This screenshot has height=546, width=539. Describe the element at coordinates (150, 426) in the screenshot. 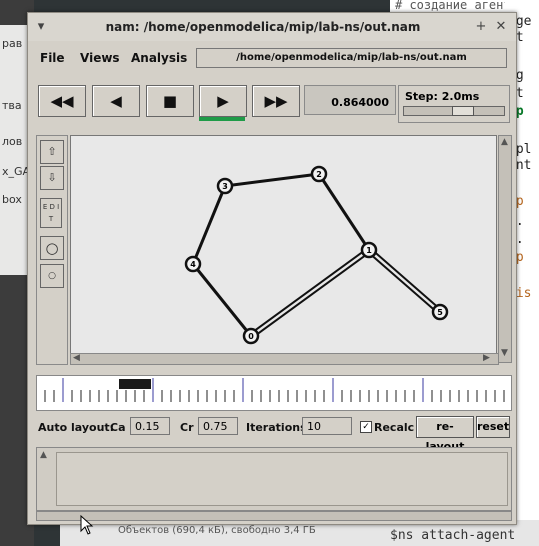

I see `ca-input: 0.15` at that location.